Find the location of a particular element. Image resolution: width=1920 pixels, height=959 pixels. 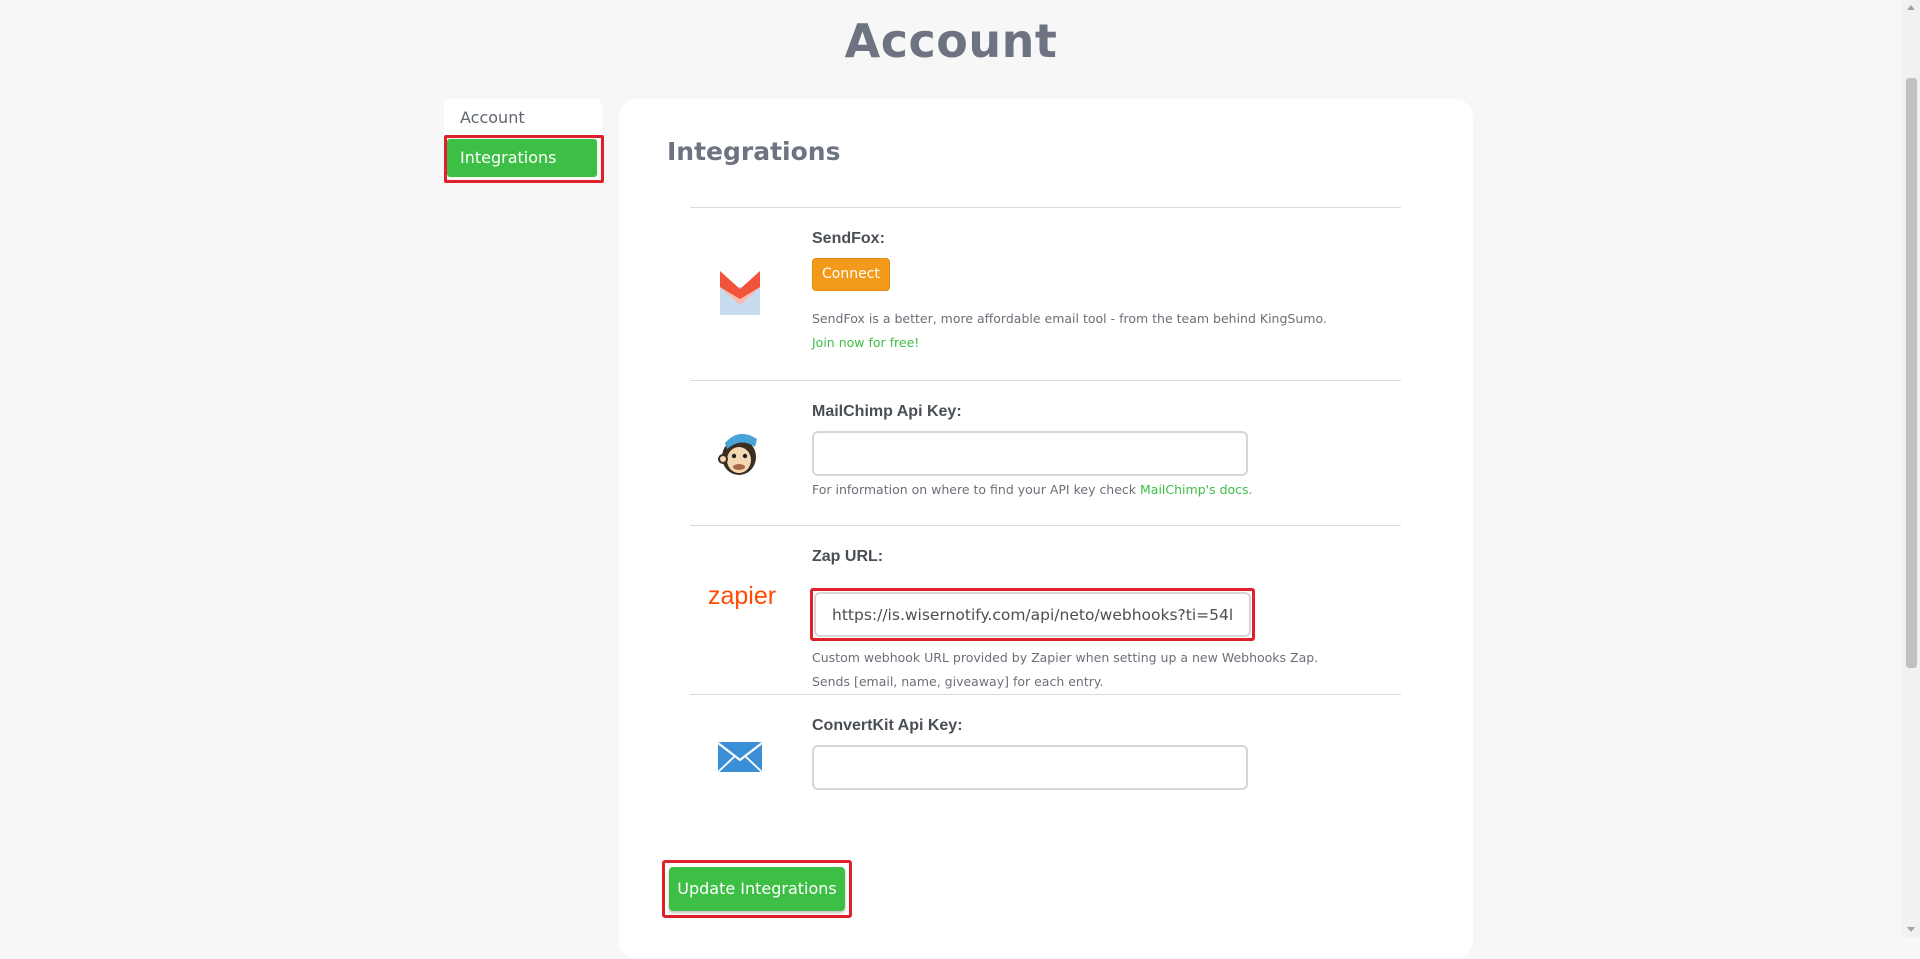

mailchimp-logo-icon is located at coordinates (740, 452).